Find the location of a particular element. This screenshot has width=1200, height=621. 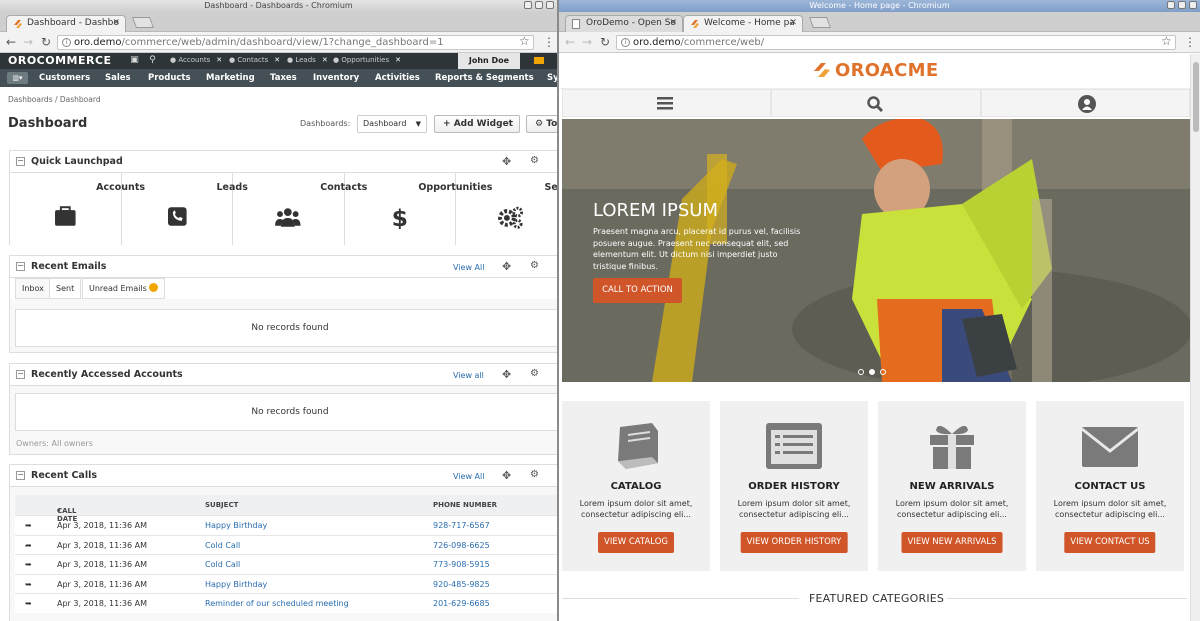

dashboard-select: Dashboard ▼ is located at coordinates (392, 124).